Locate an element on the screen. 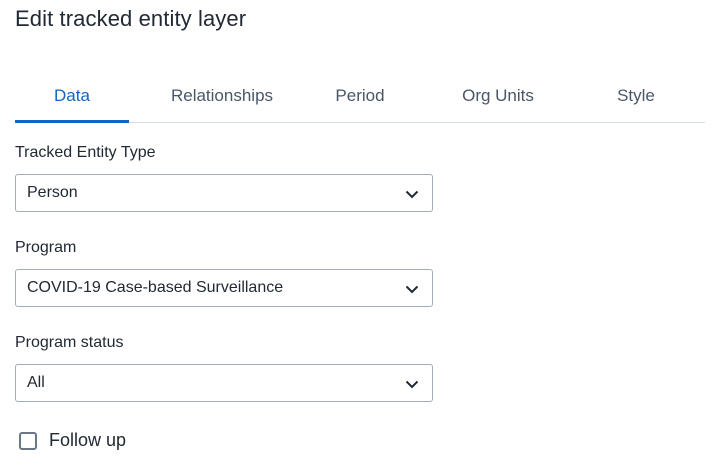 The height and width of the screenshot is (473, 716). tab-relationships-label: Relationships is located at coordinates (222, 95).